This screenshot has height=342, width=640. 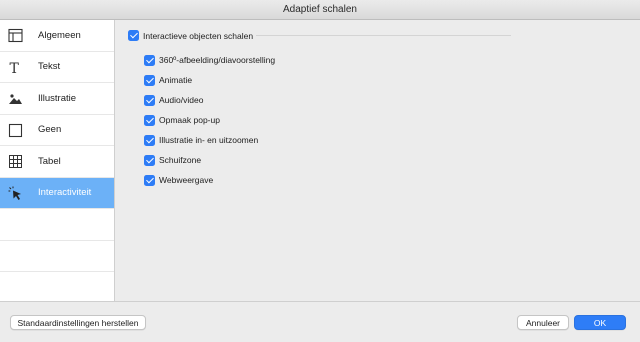 I want to click on option-row: 360º-afbeelding/diavoorstelling, so click(x=209, y=60).